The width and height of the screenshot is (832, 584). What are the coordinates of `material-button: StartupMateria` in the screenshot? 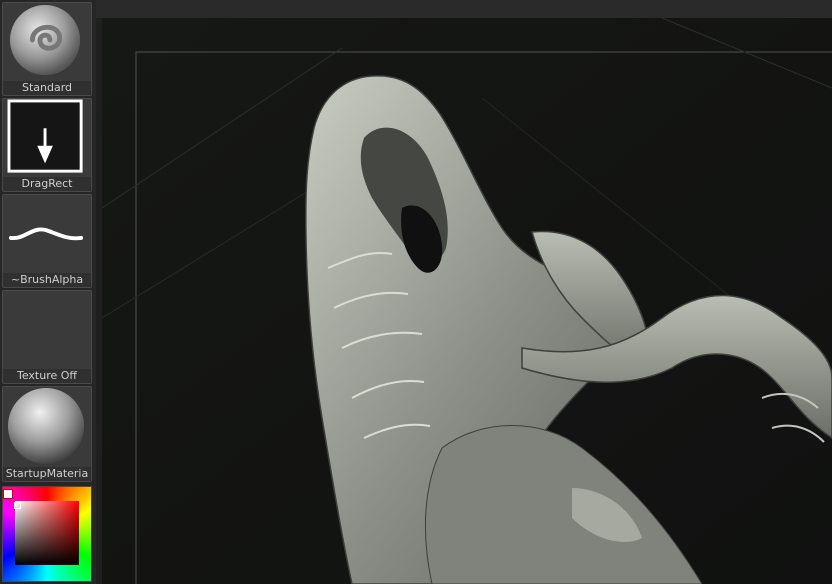 It's located at (47, 434).